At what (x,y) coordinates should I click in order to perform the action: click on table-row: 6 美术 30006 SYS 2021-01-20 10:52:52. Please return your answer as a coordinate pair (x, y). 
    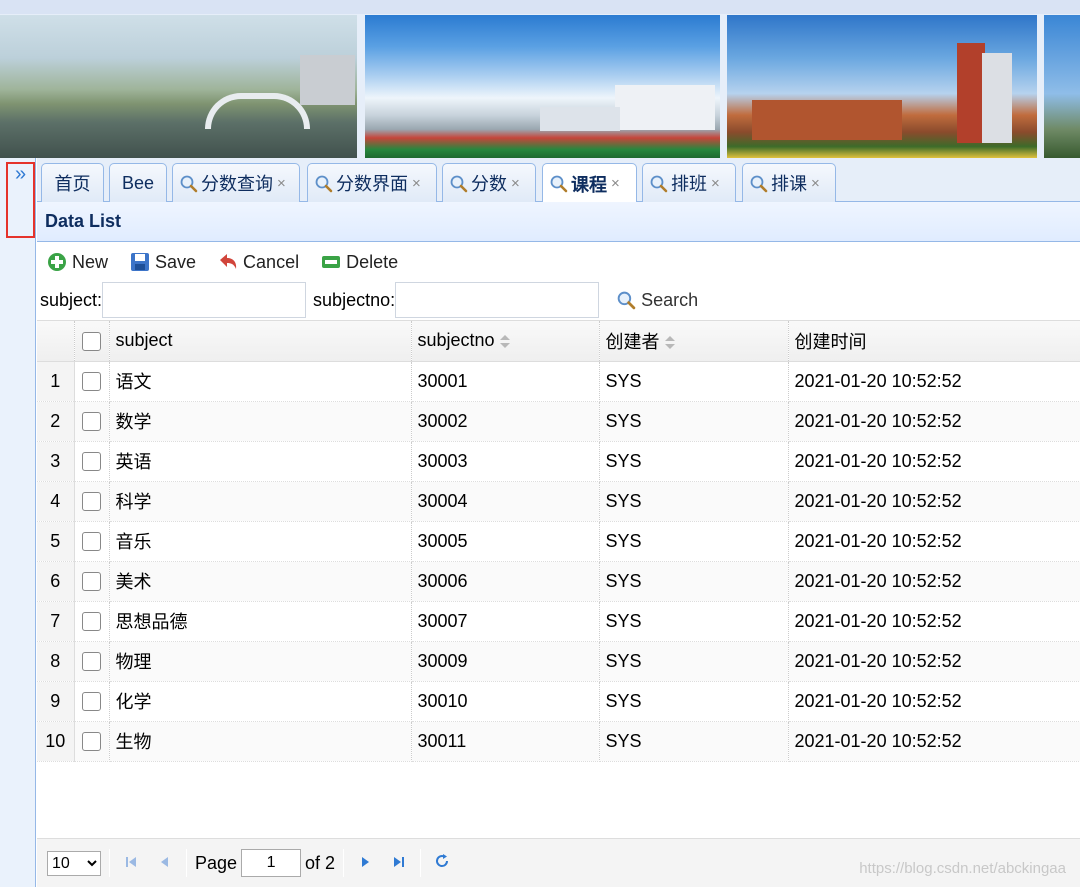
    Looking at the image, I should click on (558, 581).